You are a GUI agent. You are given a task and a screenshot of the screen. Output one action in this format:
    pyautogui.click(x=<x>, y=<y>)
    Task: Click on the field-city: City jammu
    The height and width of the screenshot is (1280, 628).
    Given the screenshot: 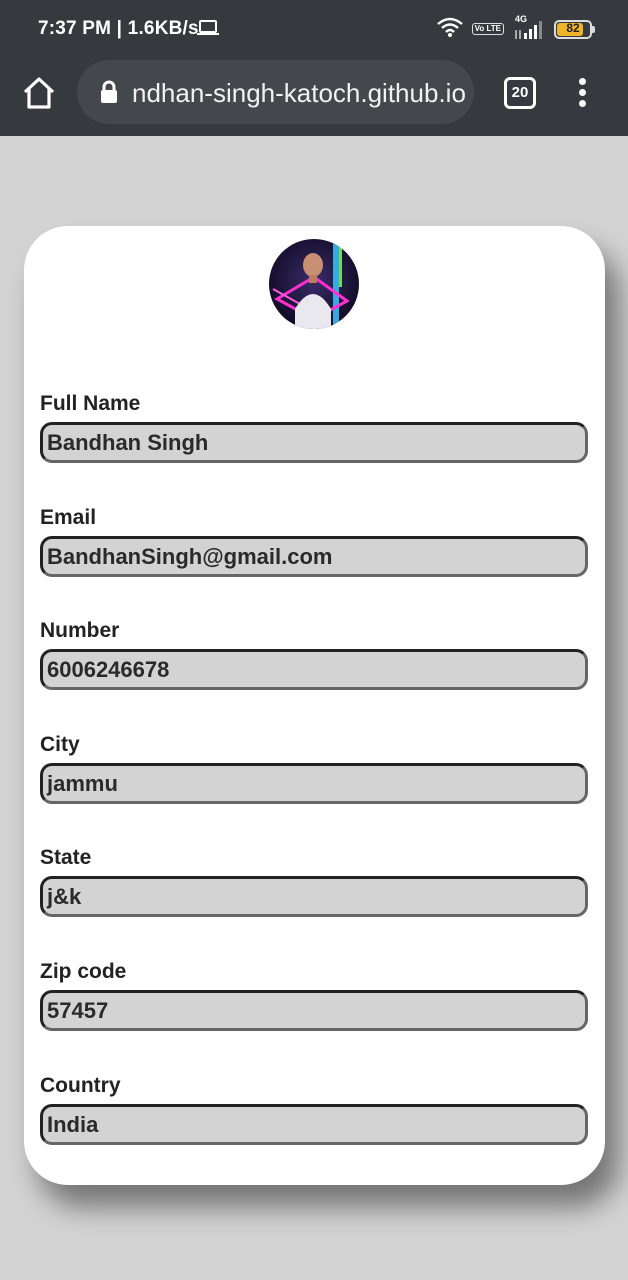 What is the action you would take?
    pyautogui.click(x=314, y=767)
    